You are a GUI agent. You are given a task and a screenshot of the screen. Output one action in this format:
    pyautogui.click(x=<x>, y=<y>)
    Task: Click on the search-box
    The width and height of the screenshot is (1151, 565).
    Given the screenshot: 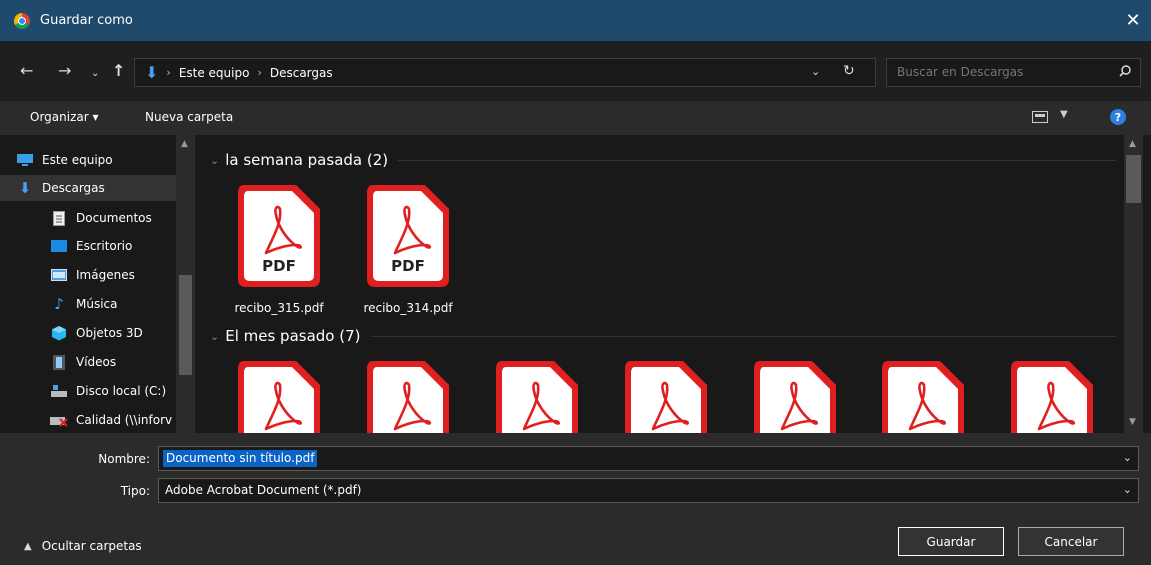 What is the action you would take?
    pyautogui.click(x=1013, y=72)
    